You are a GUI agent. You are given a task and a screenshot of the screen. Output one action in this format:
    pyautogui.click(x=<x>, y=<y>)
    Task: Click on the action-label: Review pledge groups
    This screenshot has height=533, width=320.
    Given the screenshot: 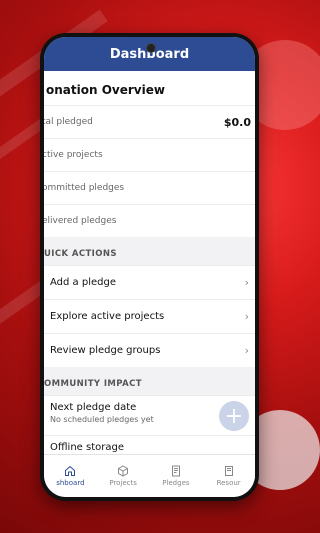 What is the action you would take?
    pyautogui.click(x=105, y=350)
    